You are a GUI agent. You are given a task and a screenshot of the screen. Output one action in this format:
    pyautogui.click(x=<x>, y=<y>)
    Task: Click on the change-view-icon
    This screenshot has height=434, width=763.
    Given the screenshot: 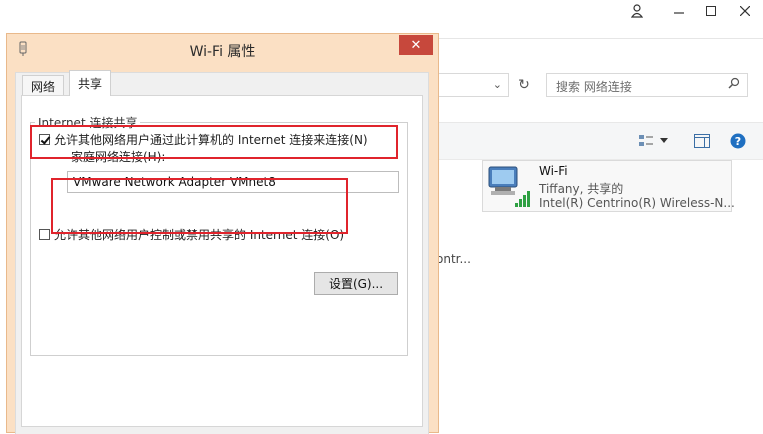 What is the action you would take?
    pyautogui.click(x=646, y=141)
    